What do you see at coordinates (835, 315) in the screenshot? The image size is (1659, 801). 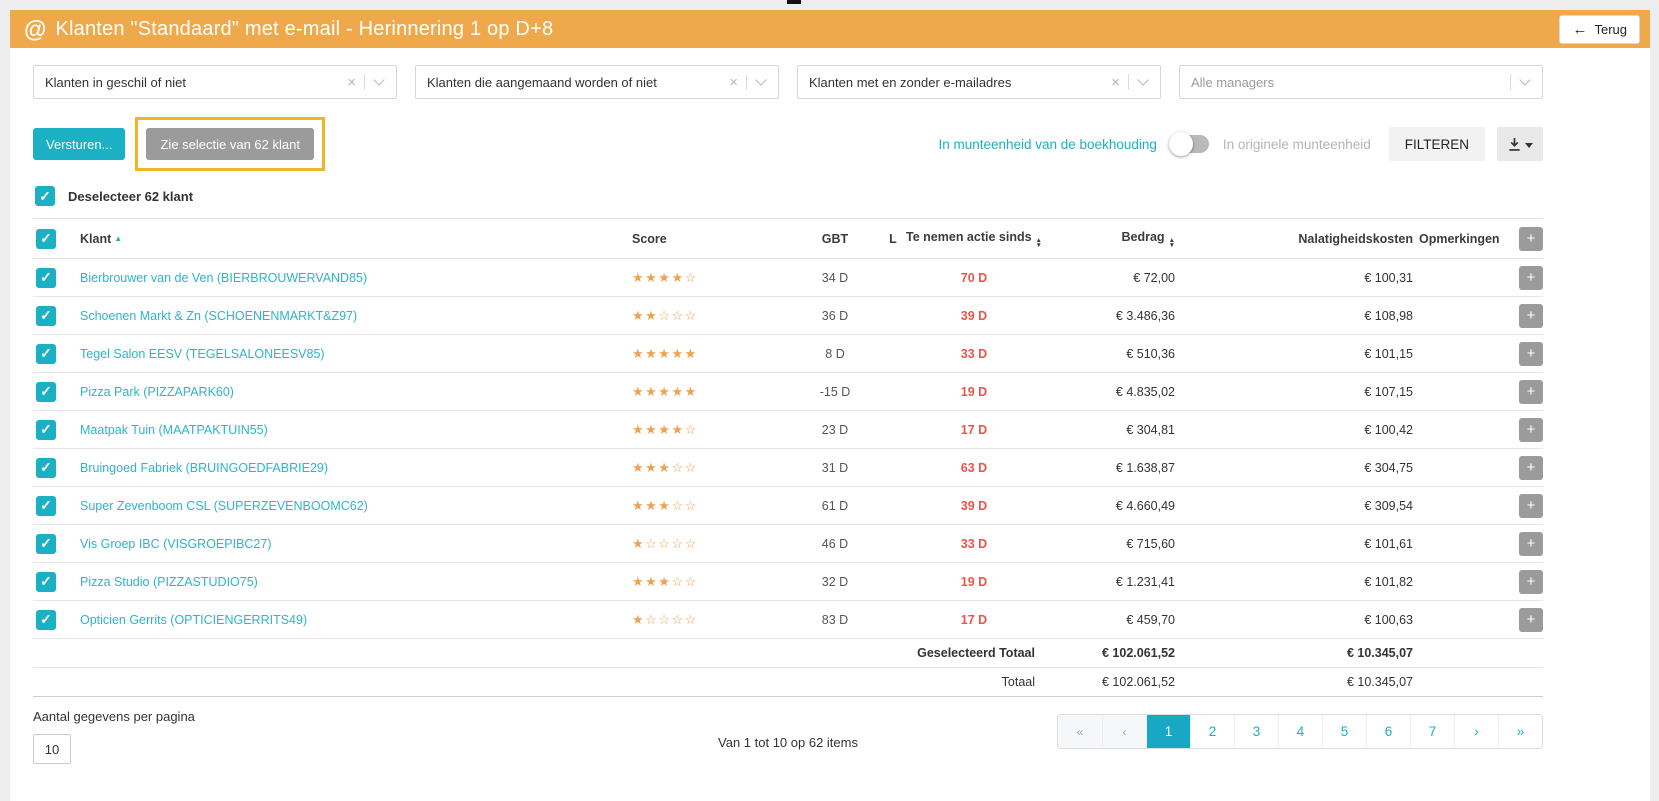 I see `gbt-value: 36 D` at bounding box center [835, 315].